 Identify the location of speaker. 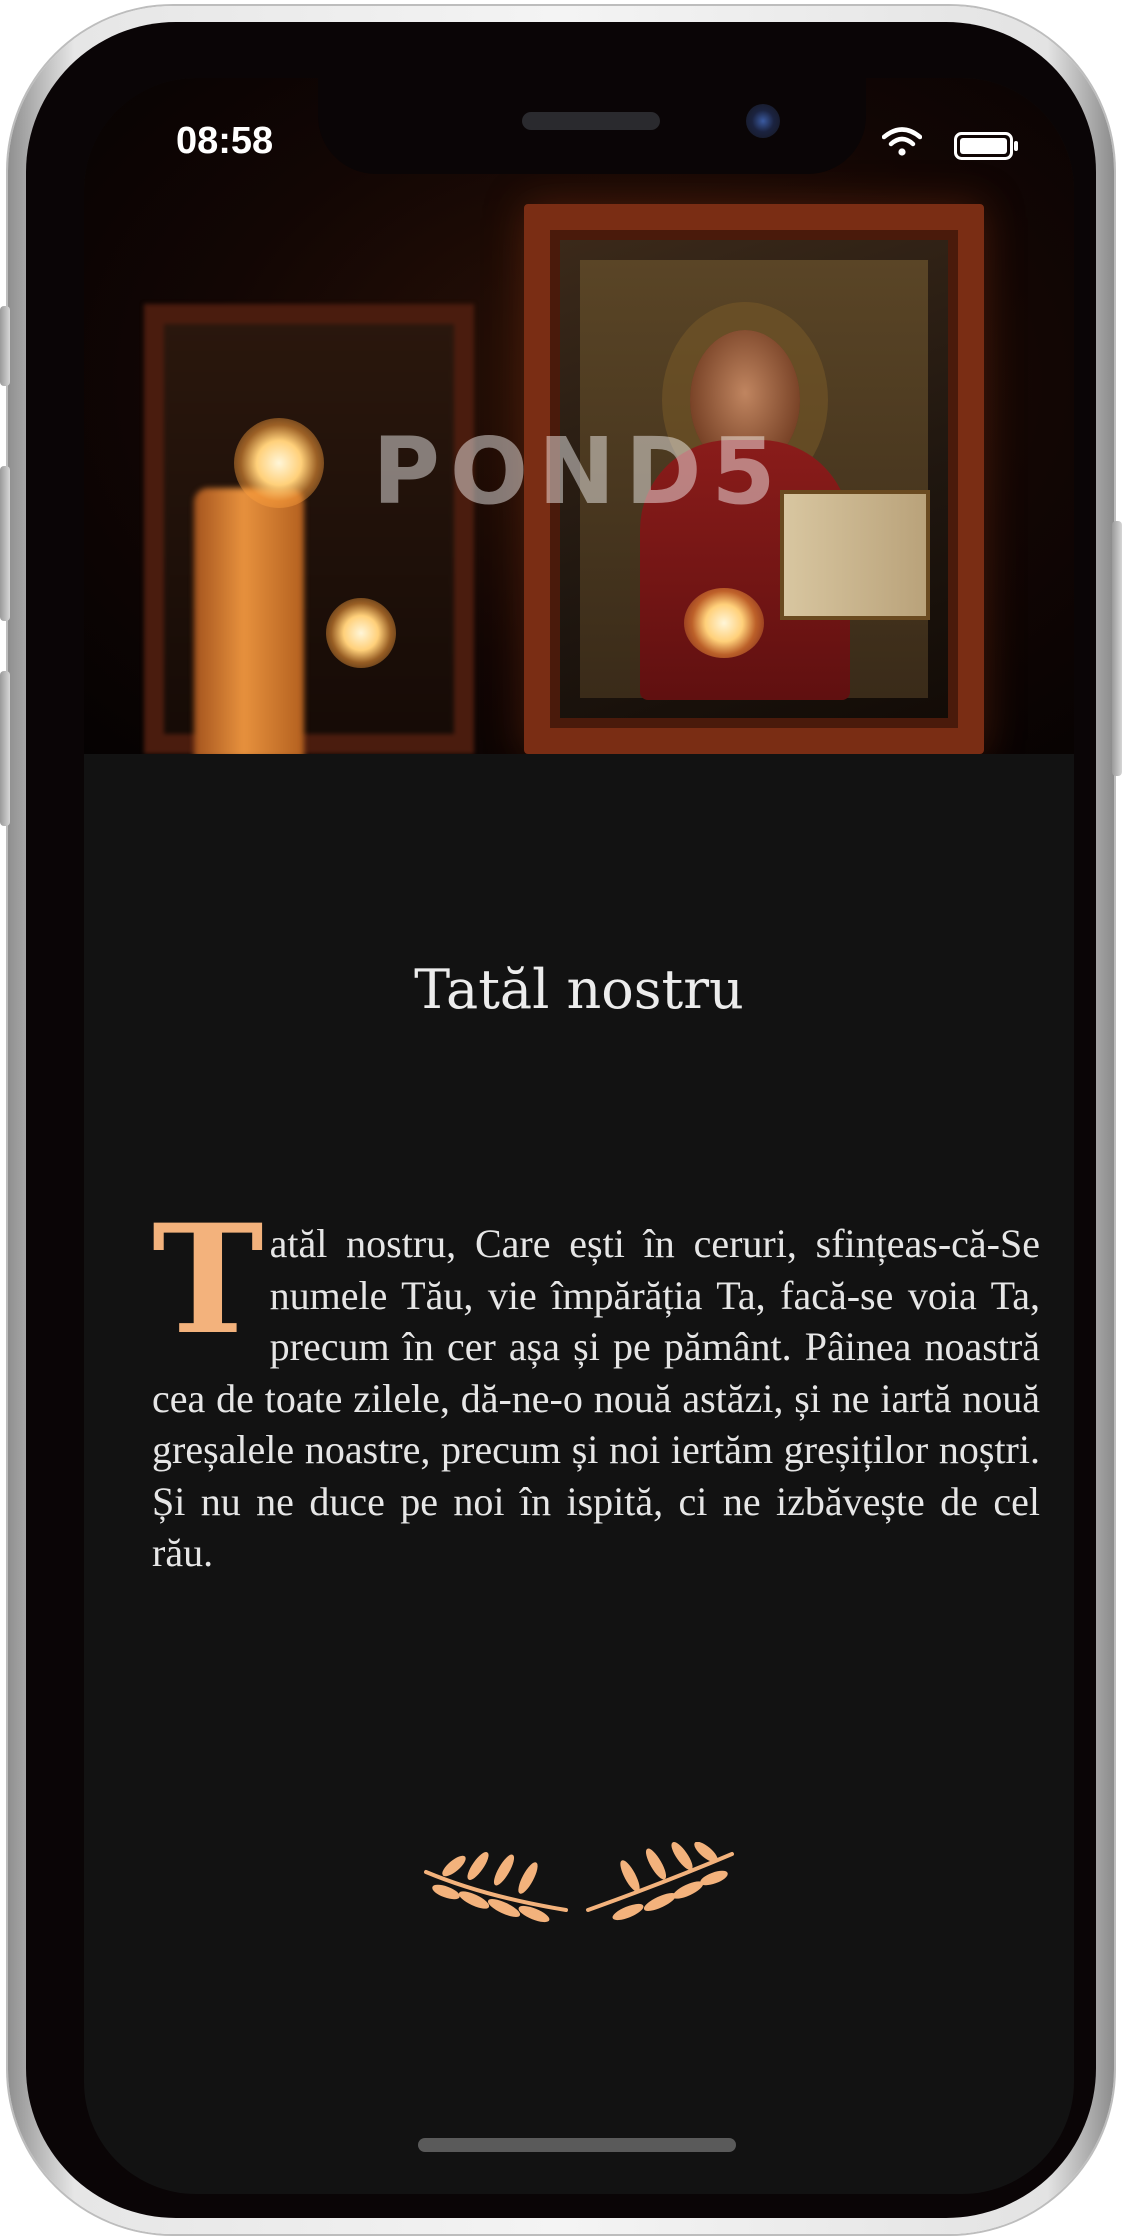
(591, 121).